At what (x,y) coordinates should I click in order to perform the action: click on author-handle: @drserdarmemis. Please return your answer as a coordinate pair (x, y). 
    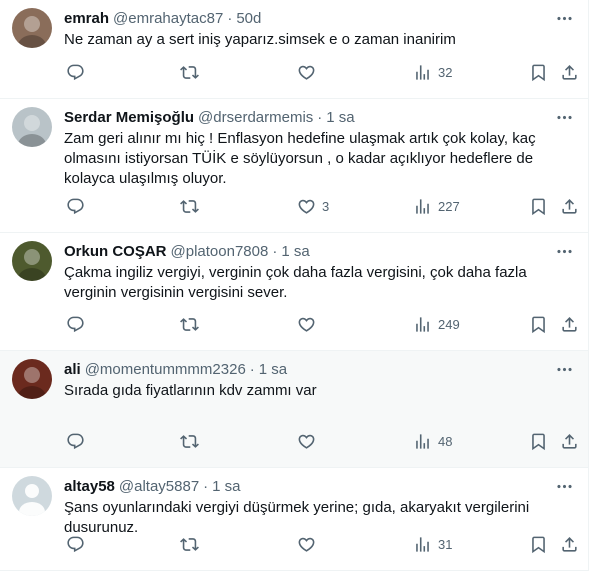
    Looking at the image, I should click on (255, 117).